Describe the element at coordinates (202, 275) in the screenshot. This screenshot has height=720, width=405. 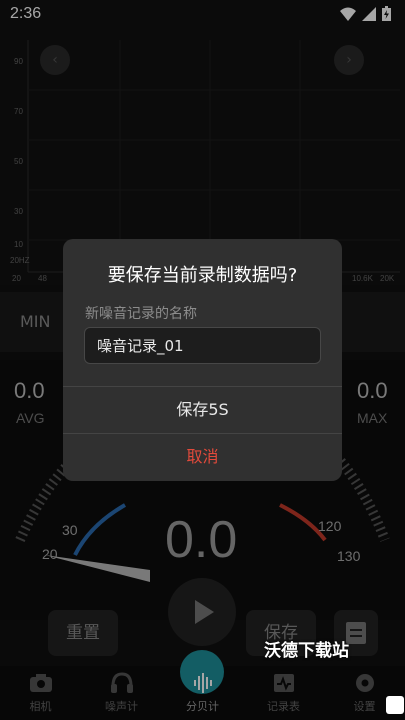
I see `dialog-title: 要保存当前录制数据吗?` at that location.